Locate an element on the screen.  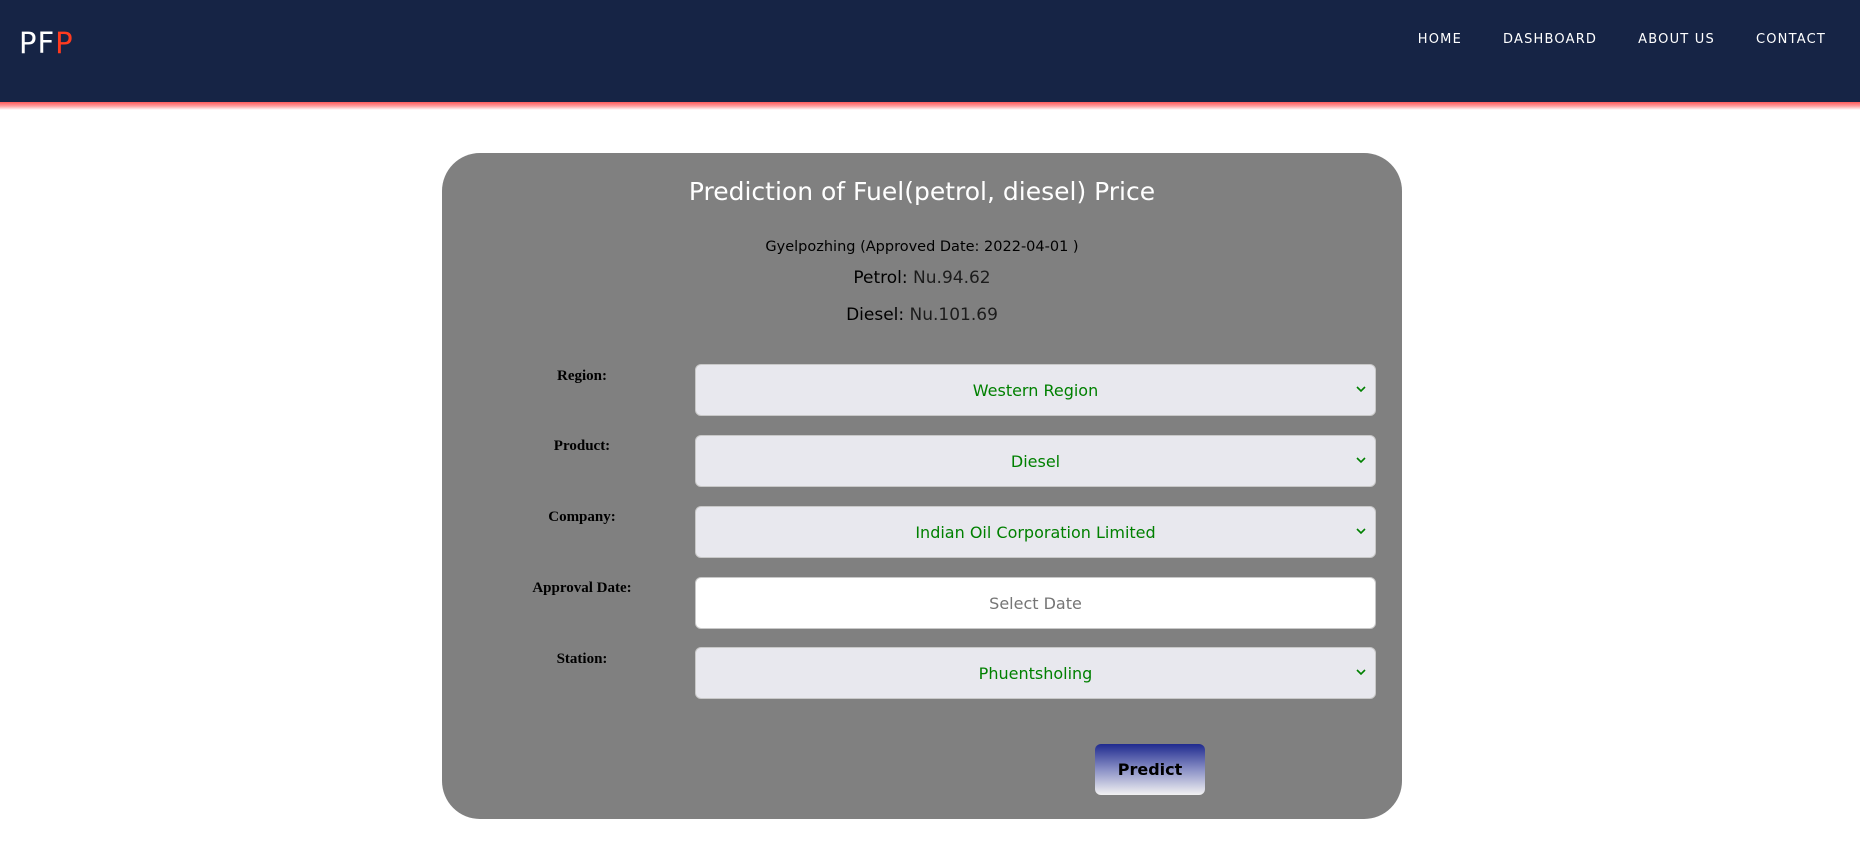
nav-link-dashboard: DASHBOARD is located at coordinates (1550, 40).